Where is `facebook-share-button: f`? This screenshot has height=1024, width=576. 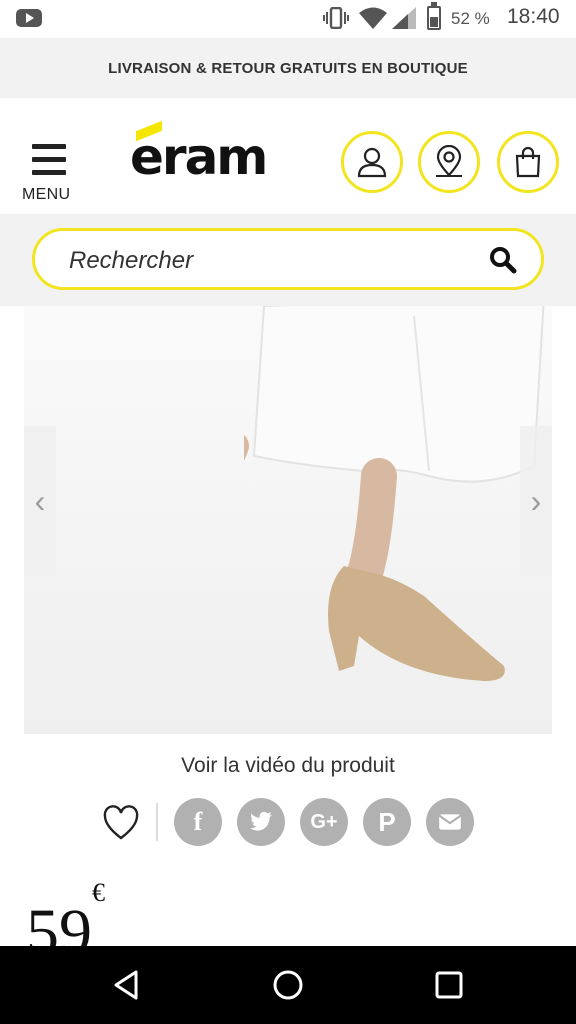
facebook-share-button: f is located at coordinates (198, 822).